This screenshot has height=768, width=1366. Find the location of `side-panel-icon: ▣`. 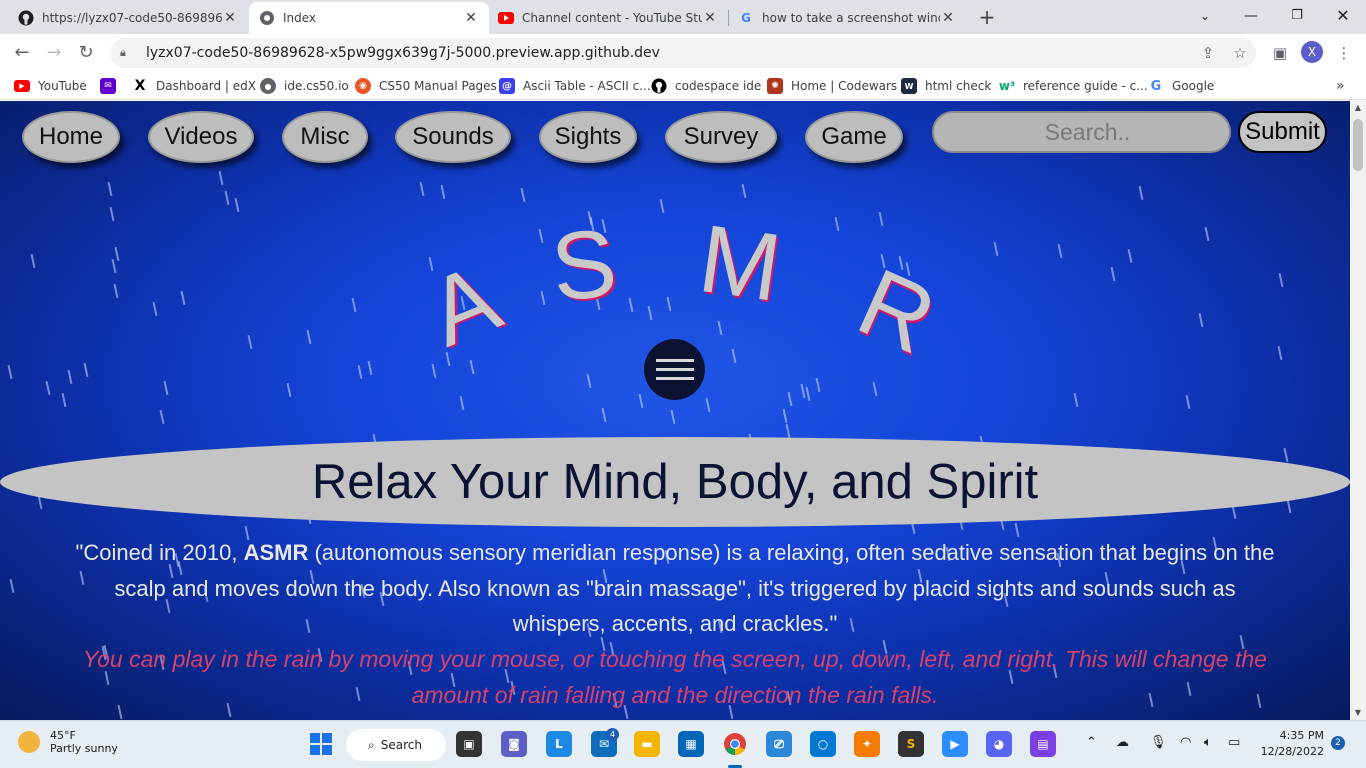

side-panel-icon: ▣ is located at coordinates (1280, 53).